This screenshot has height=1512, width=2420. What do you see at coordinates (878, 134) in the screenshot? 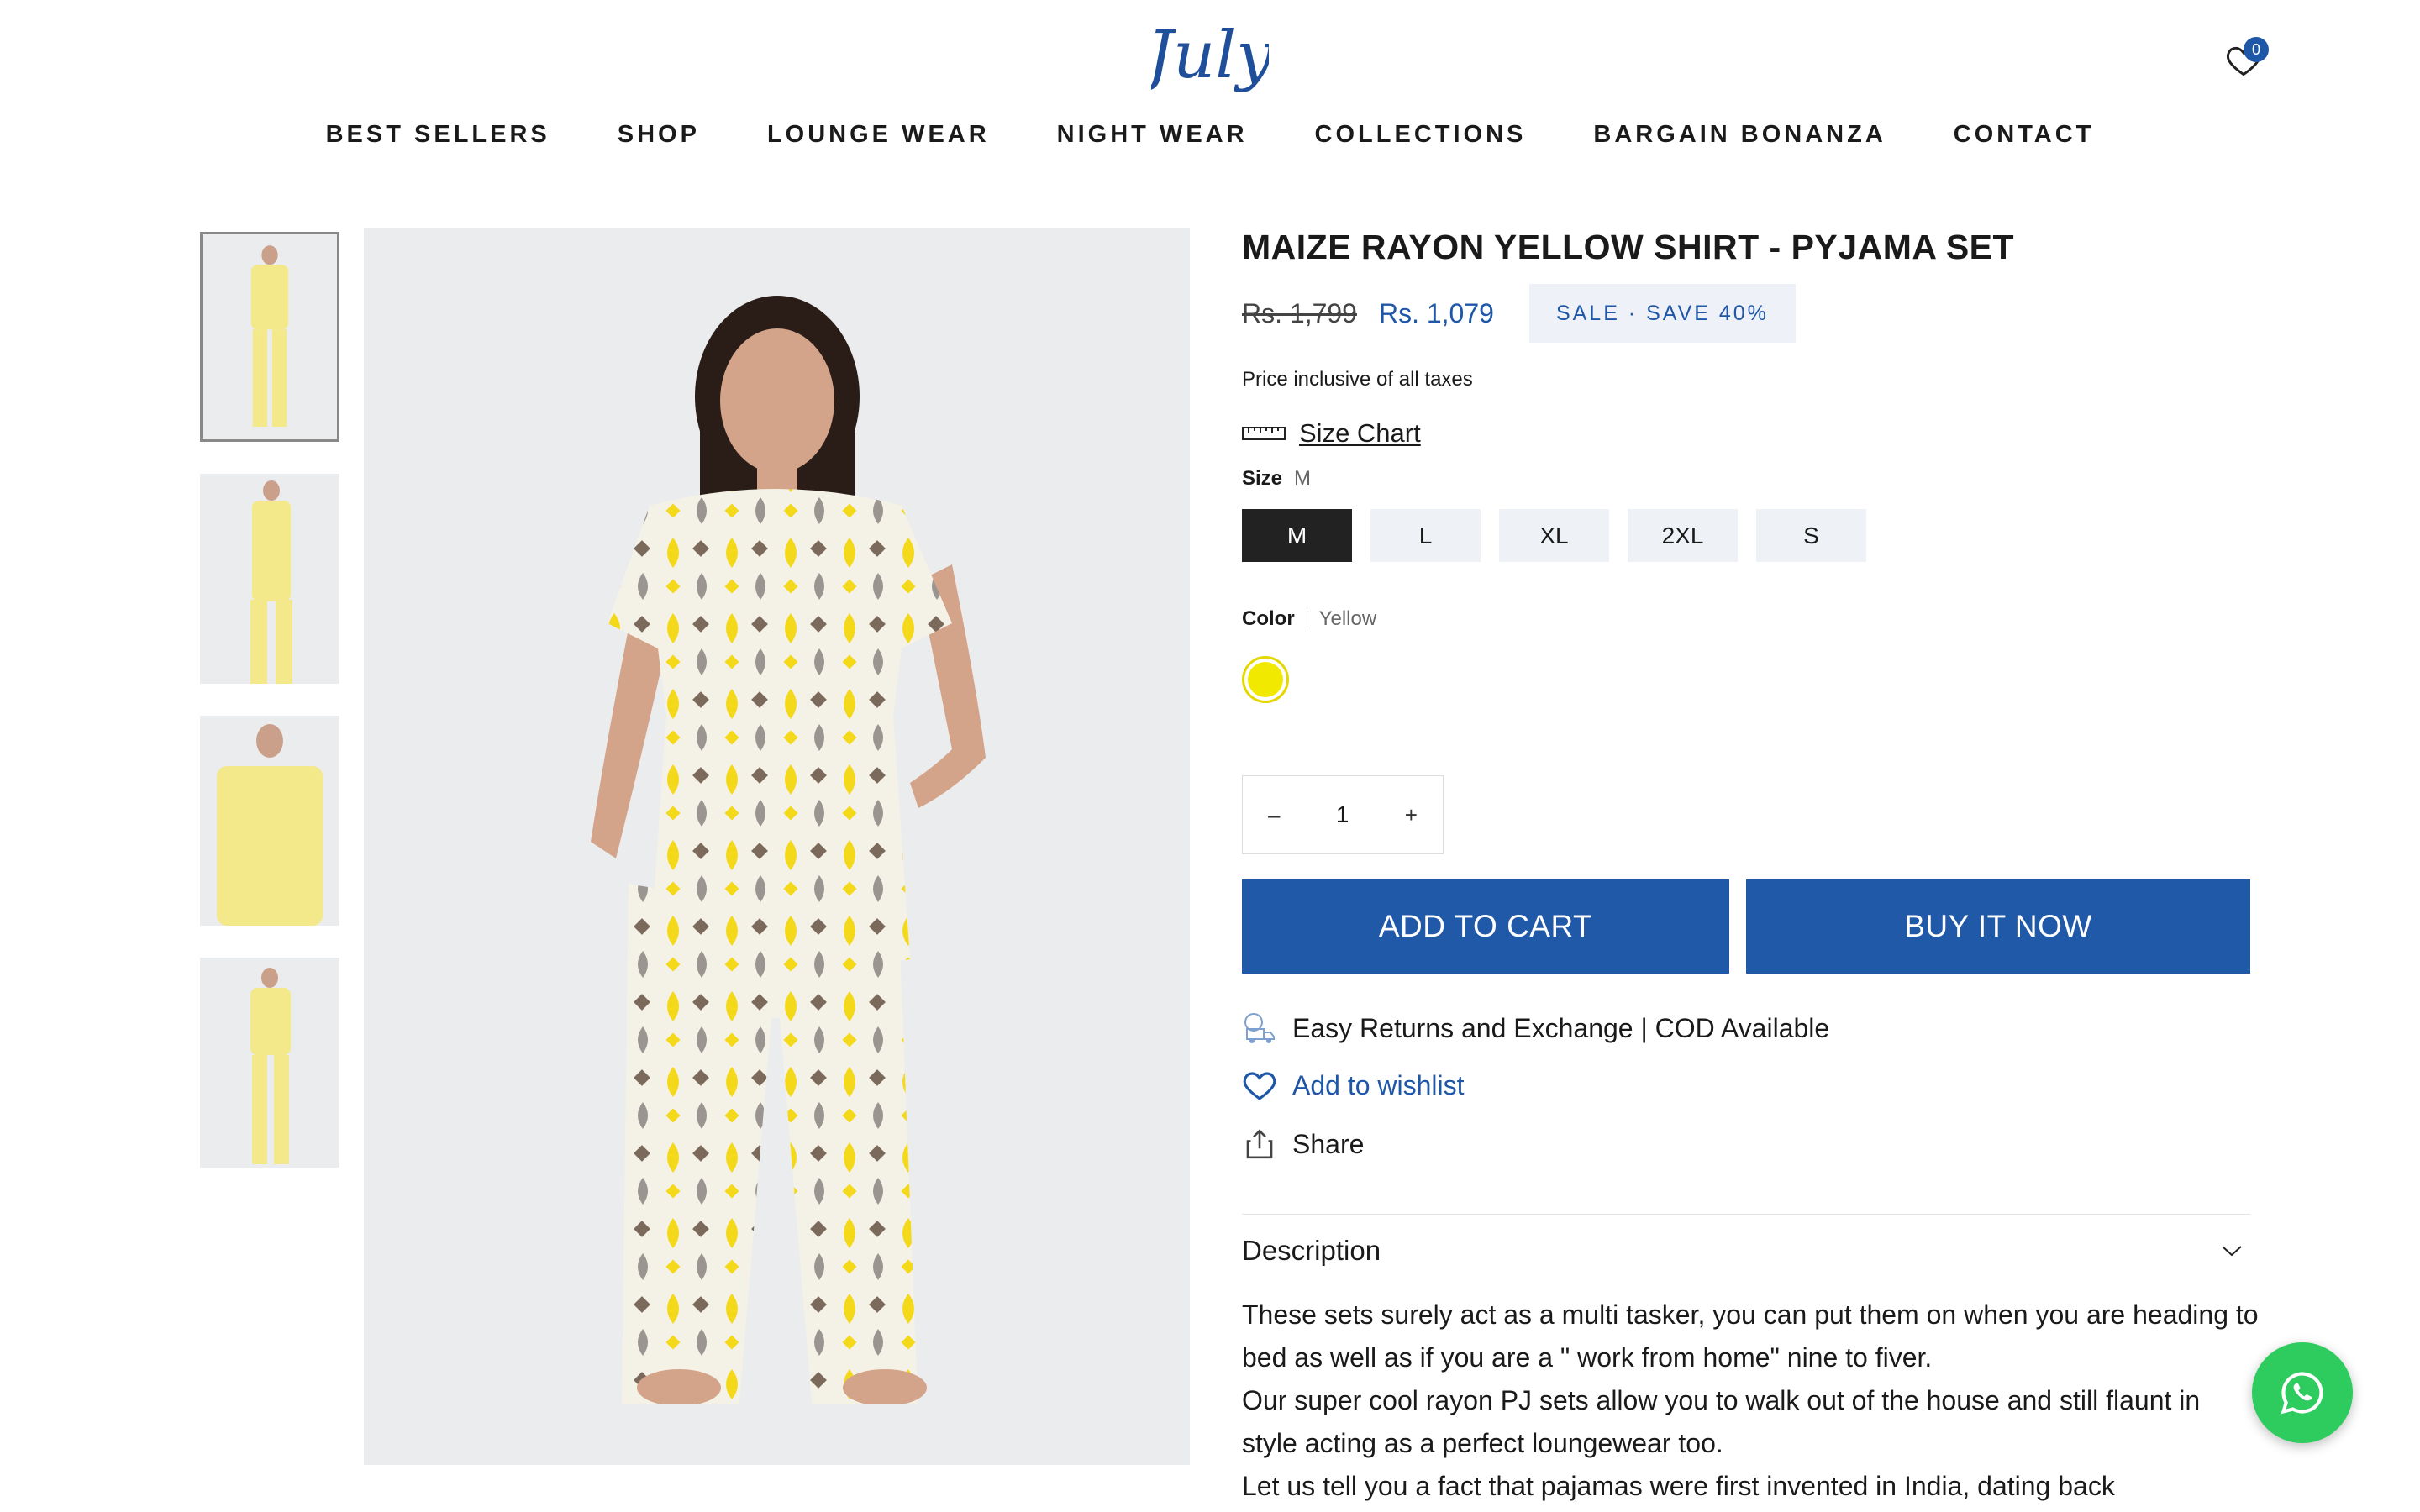
I see `nav-lounge-wear: LOUNGE WEAR` at bounding box center [878, 134].